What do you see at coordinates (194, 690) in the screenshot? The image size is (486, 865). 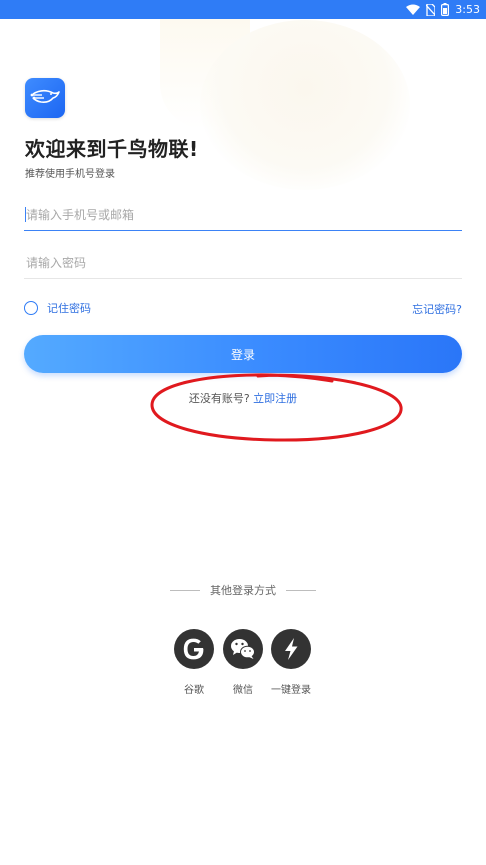 I see `google-login-label: 谷歌` at bounding box center [194, 690].